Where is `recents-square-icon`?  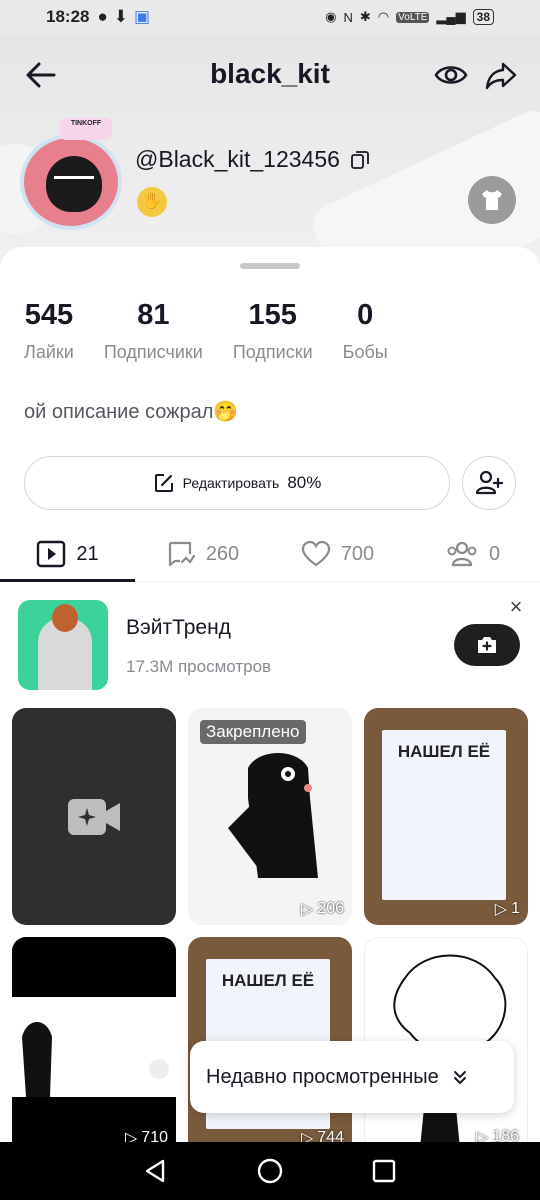
recents-square-icon is located at coordinates (384, 1171).